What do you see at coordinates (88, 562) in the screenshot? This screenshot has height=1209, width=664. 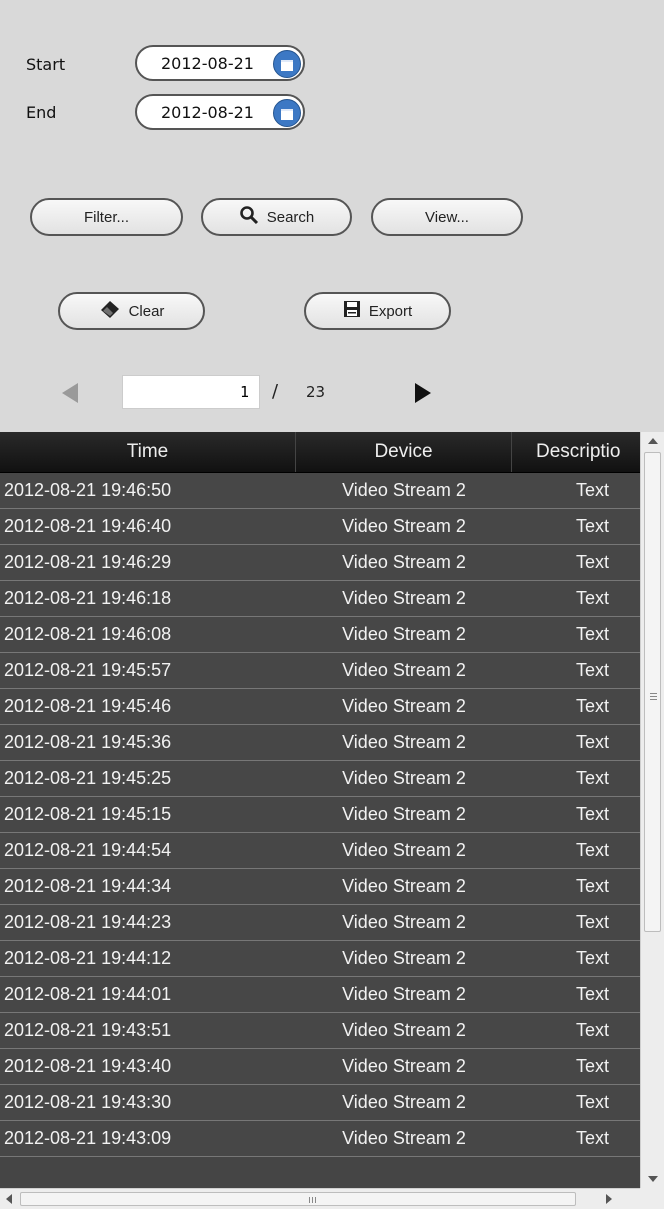 I see `cell-time: 2012-08-21 19:46:29` at bounding box center [88, 562].